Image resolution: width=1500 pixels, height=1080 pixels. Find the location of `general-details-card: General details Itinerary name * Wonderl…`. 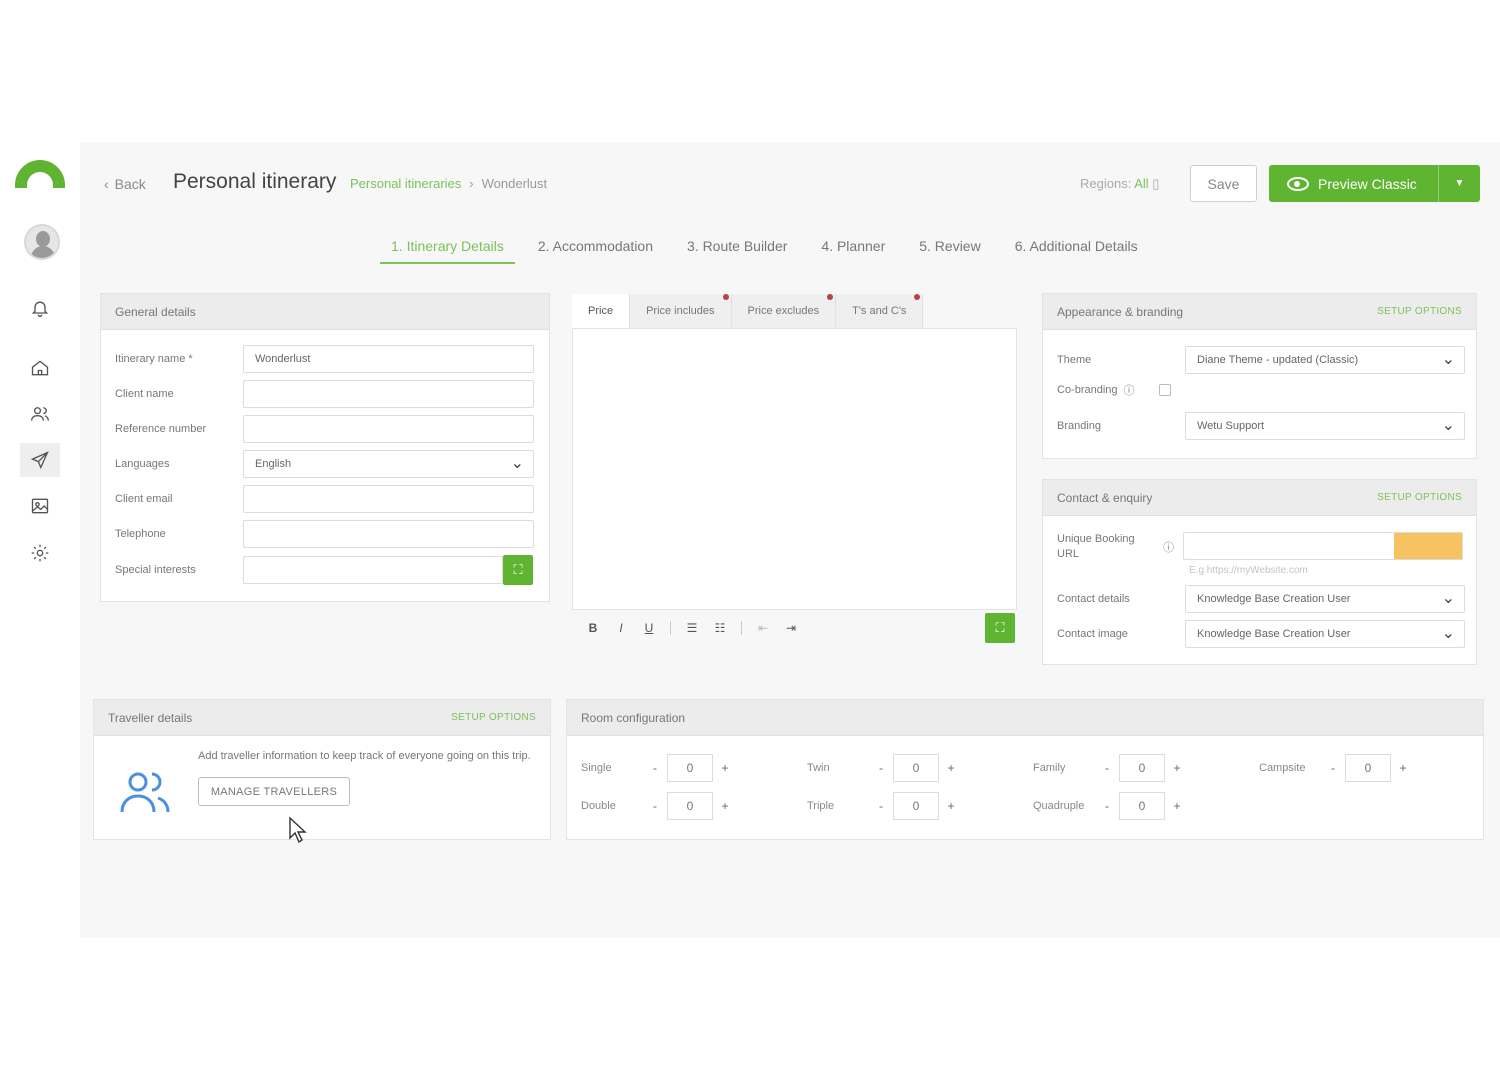

general-details-card: General details Itinerary name * Wonderl… is located at coordinates (325, 447).